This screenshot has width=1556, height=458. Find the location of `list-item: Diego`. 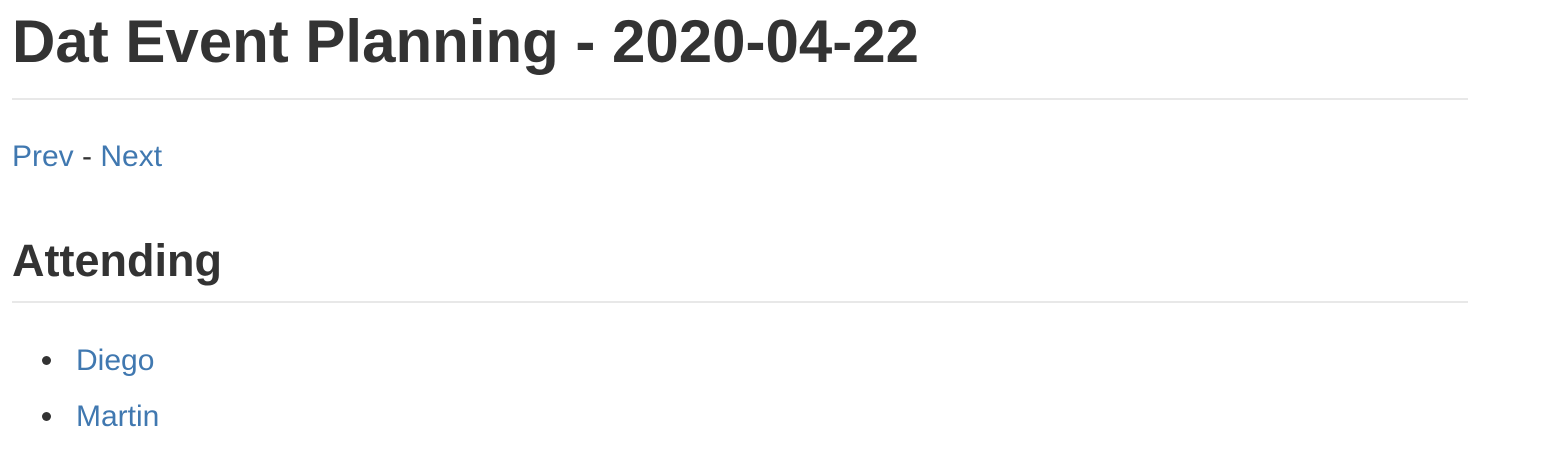

list-item: Diego is located at coordinates (79, 368).